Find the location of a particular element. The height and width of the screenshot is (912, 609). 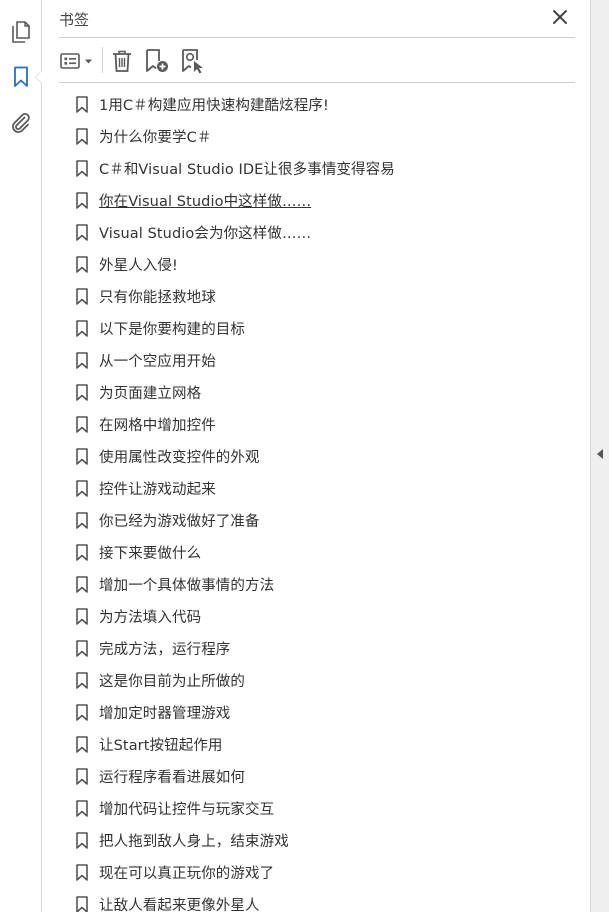

bookmark-from-selection-icon is located at coordinates (192, 61).